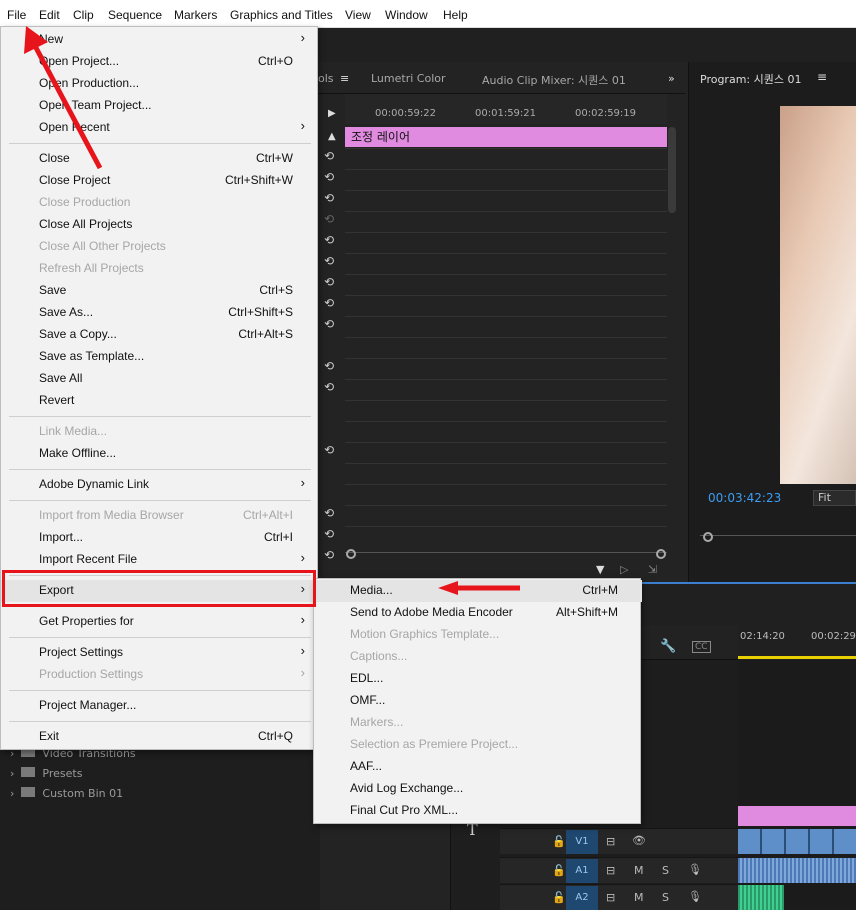 The image size is (856, 910). What do you see at coordinates (332, 113) in the screenshot?
I see `play-triangle-icon: ▶` at bounding box center [332, 113].